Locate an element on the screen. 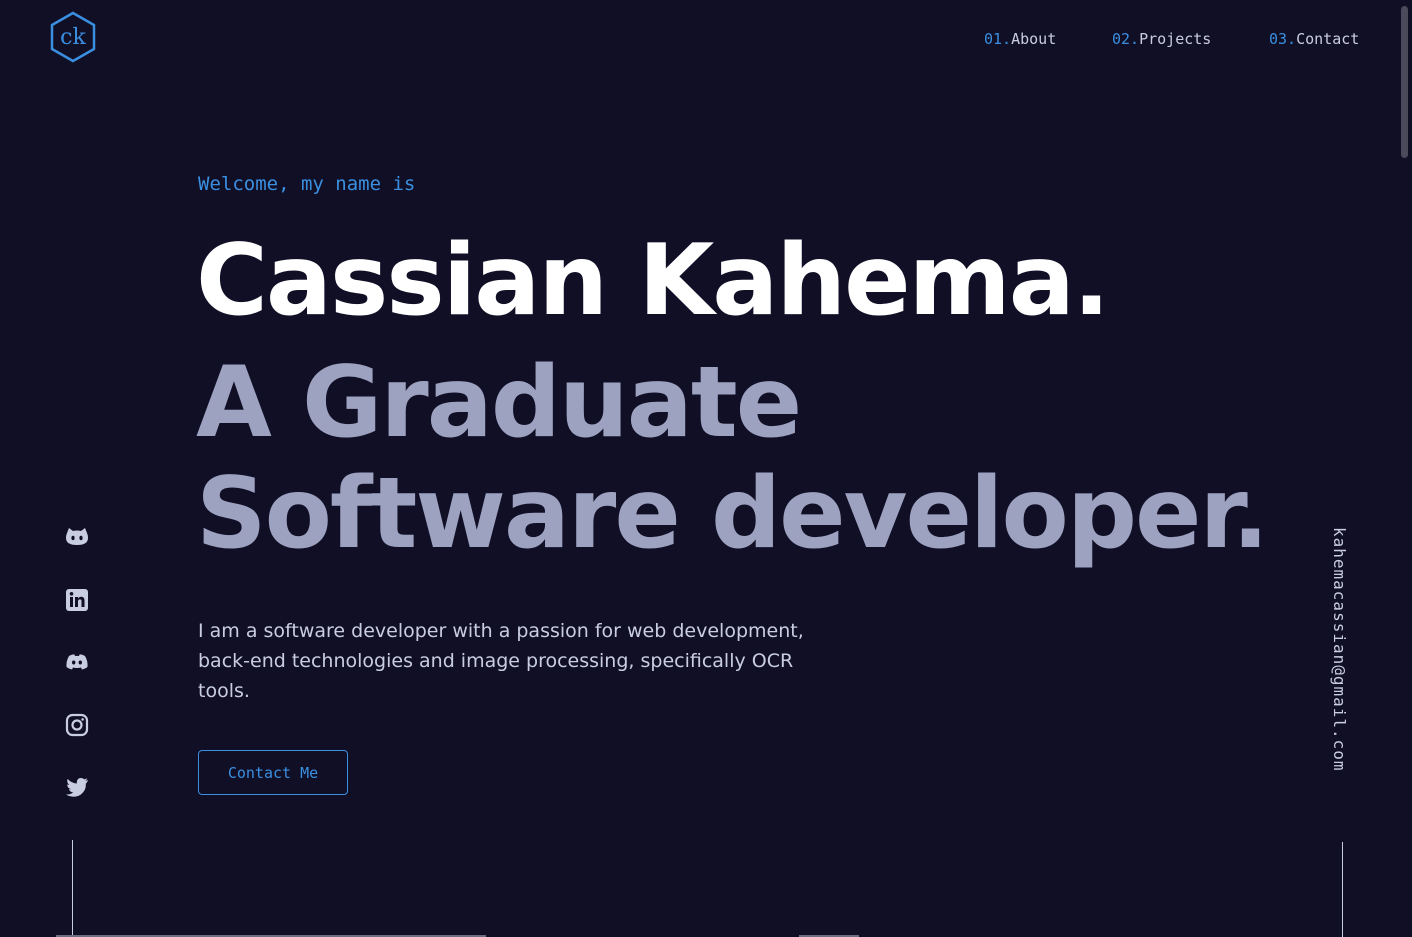 Image resolution: width=1412 pixels, height=937 pixels. svg-text: ck is located at coordinates (73, 37).